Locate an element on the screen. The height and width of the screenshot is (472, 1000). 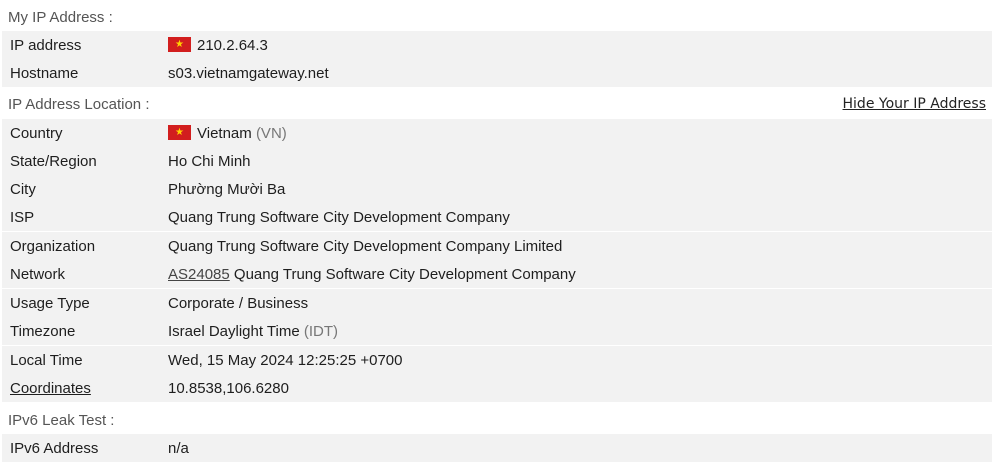
coordinates-value: 10.8538,106.6280 is located at coordinates (228, 388).